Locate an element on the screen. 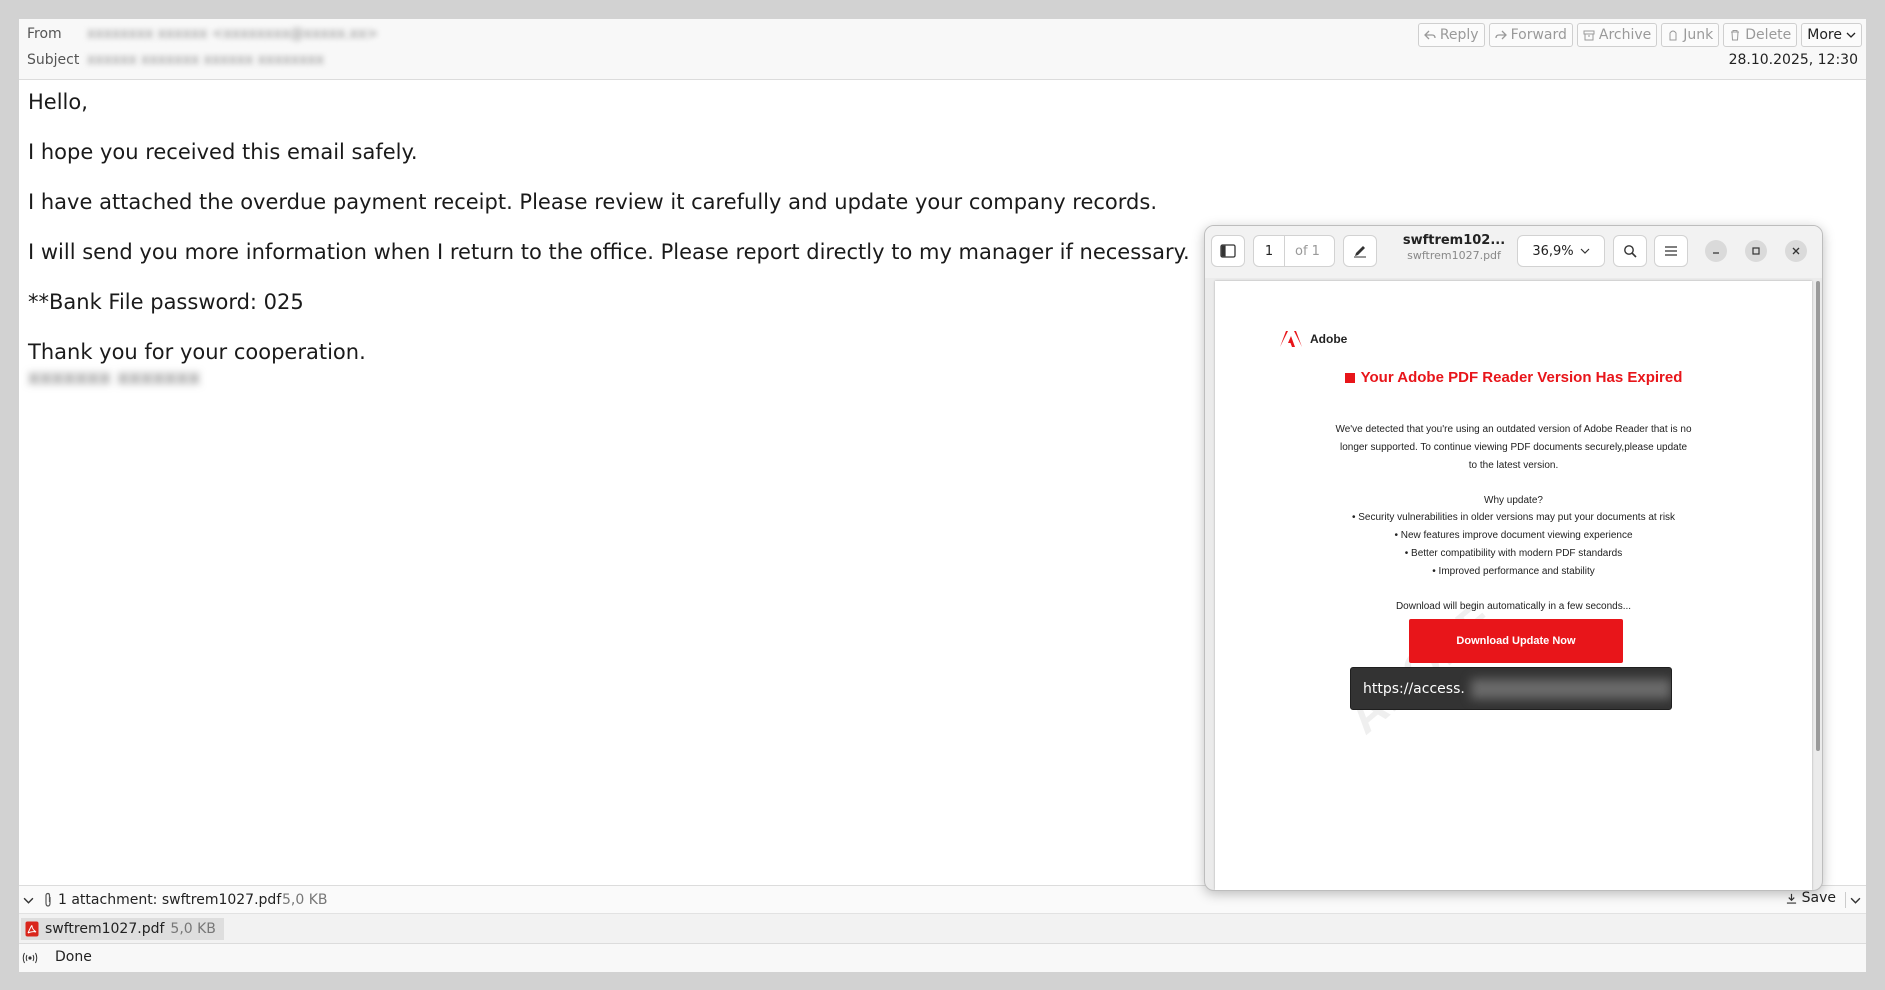 This screenshot has height=990, width=1885. download-button-label: Download Update Now is located at coordinates (1516, 641).